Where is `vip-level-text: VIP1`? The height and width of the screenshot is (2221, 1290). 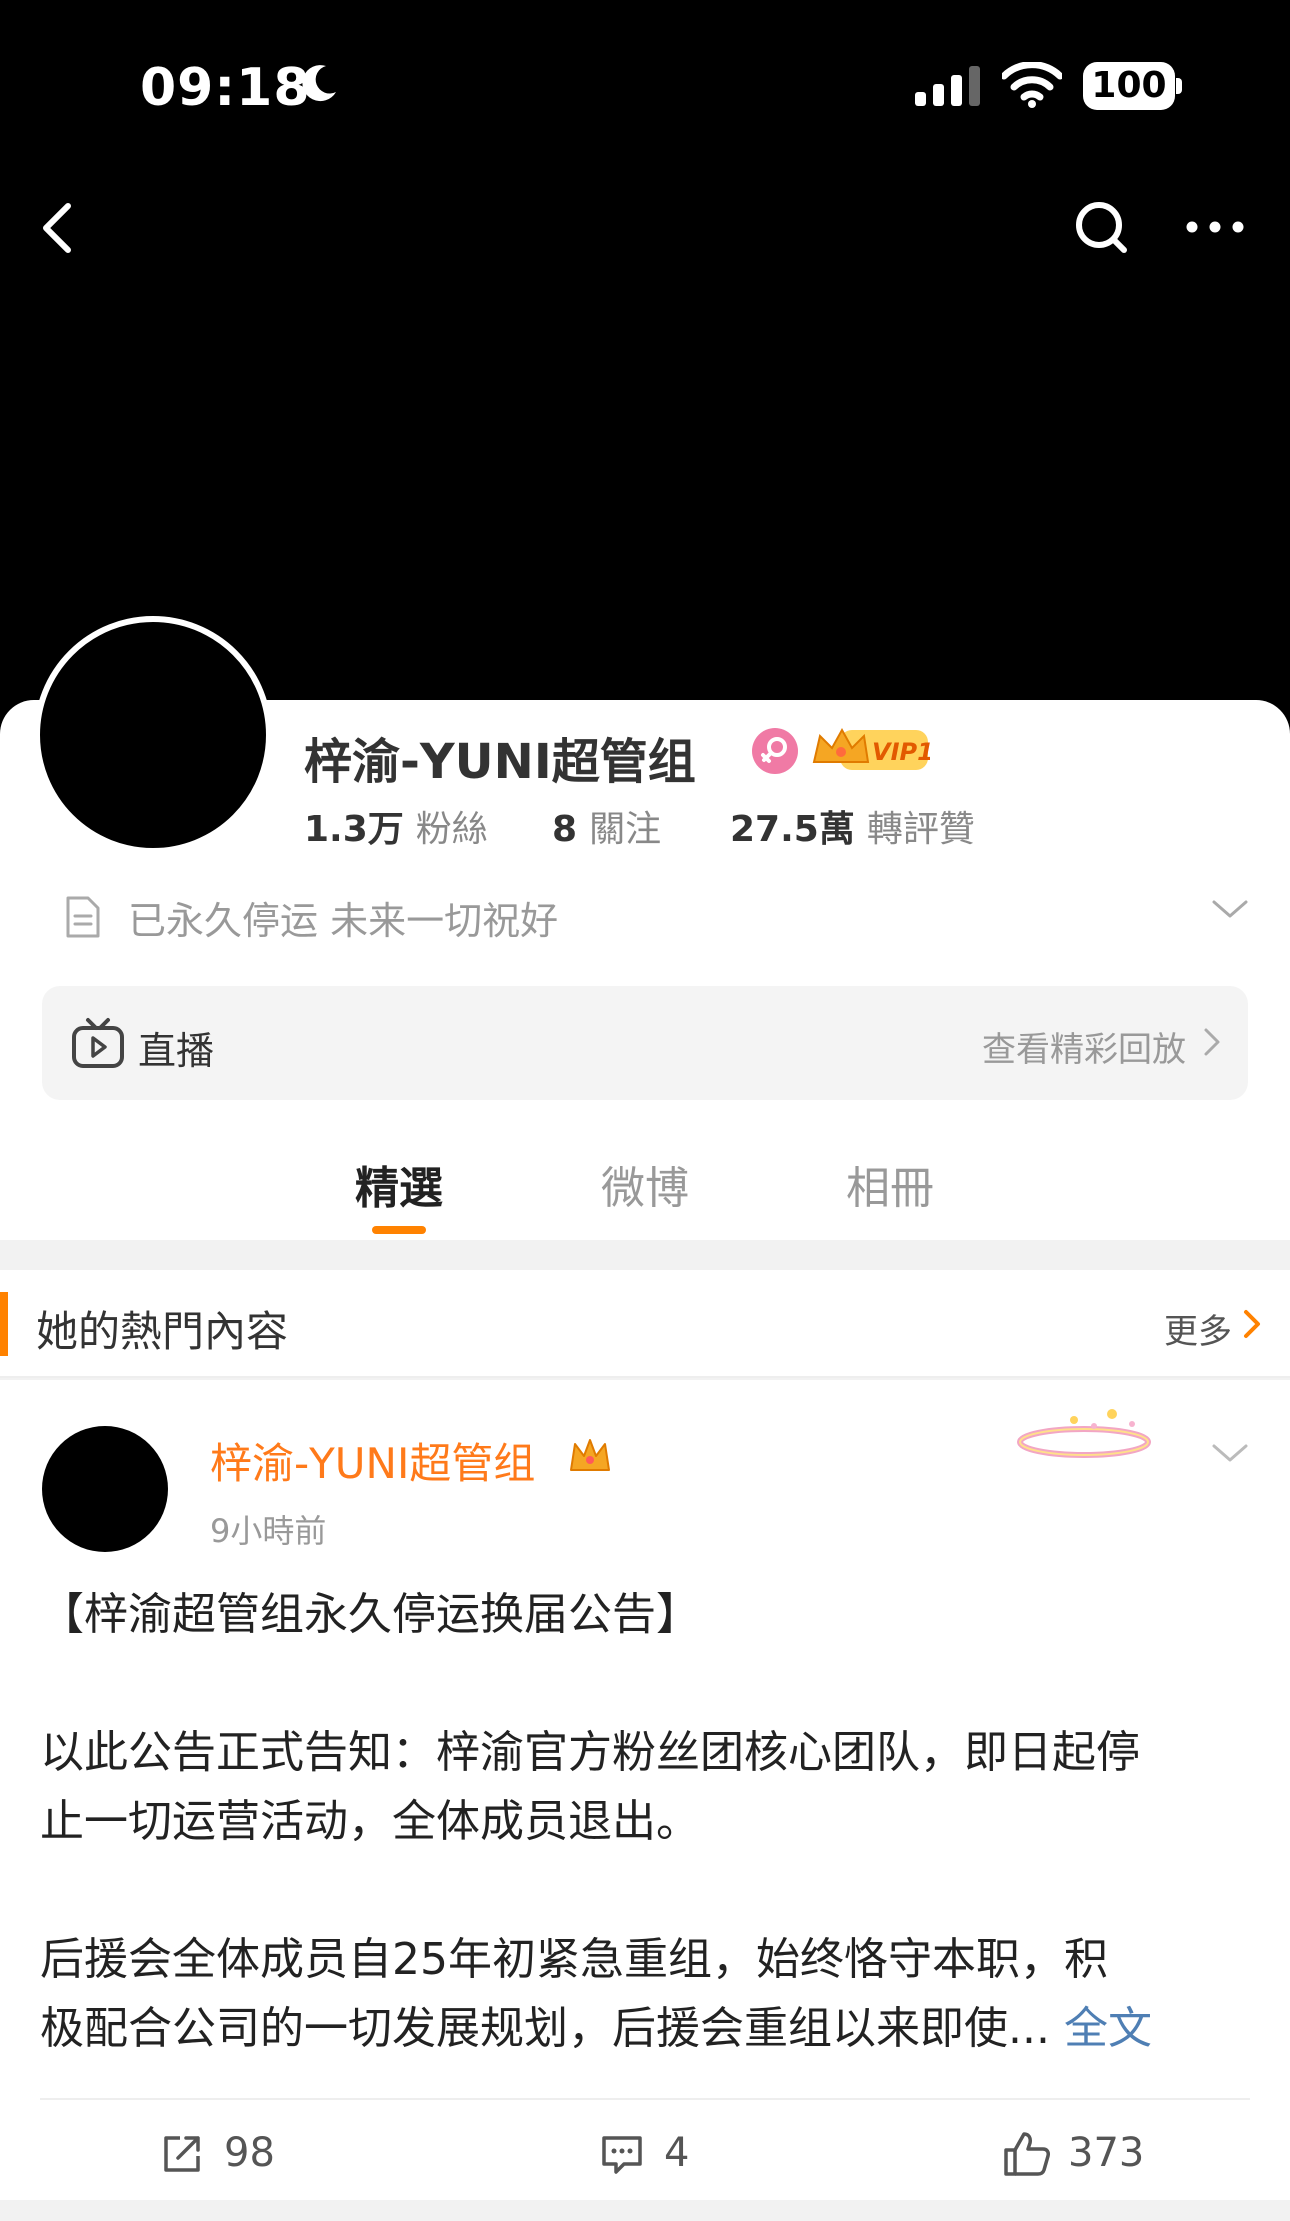 vip-level-text: VIP1 is located at coordinates (901, 752).